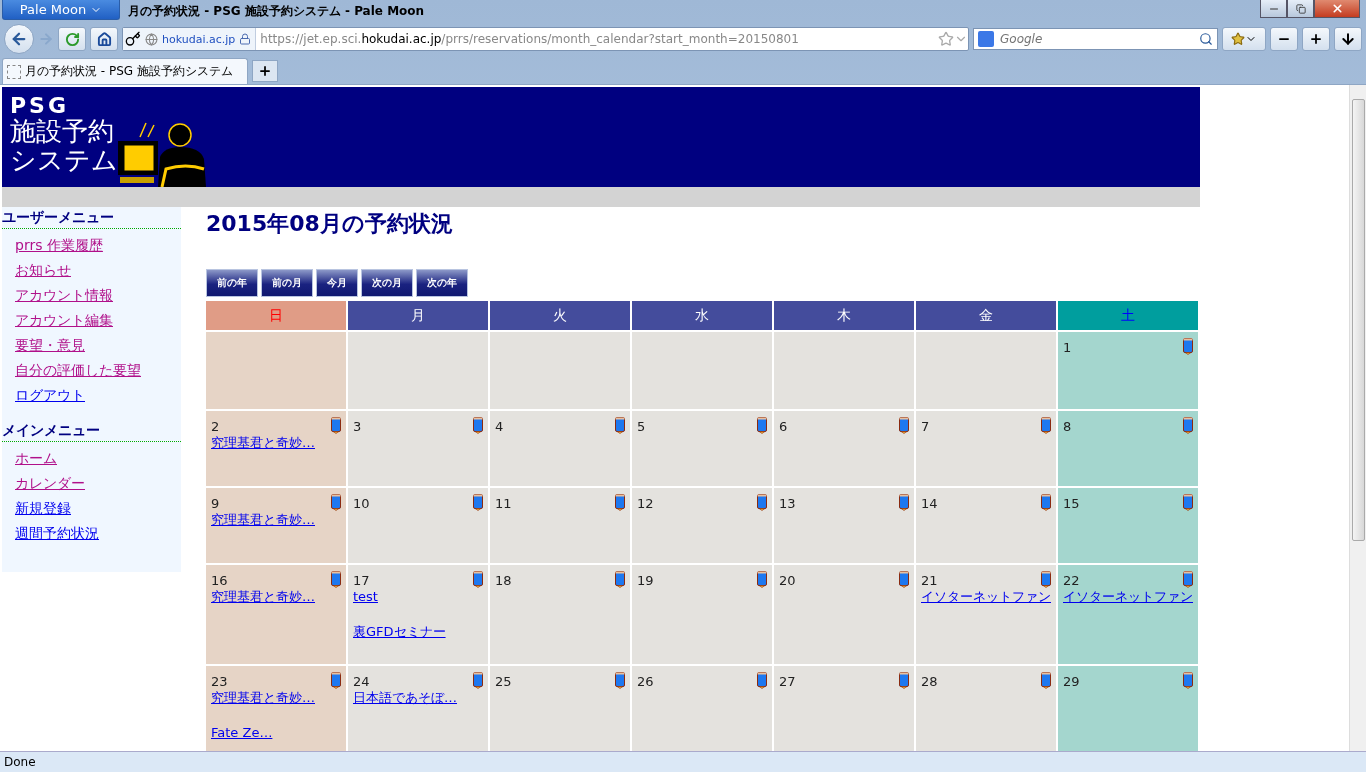 This screenshot has width=1366, height=772. Describe the element at coordinates (1337, 9) in the screenshot. I see `close-button` at that location.